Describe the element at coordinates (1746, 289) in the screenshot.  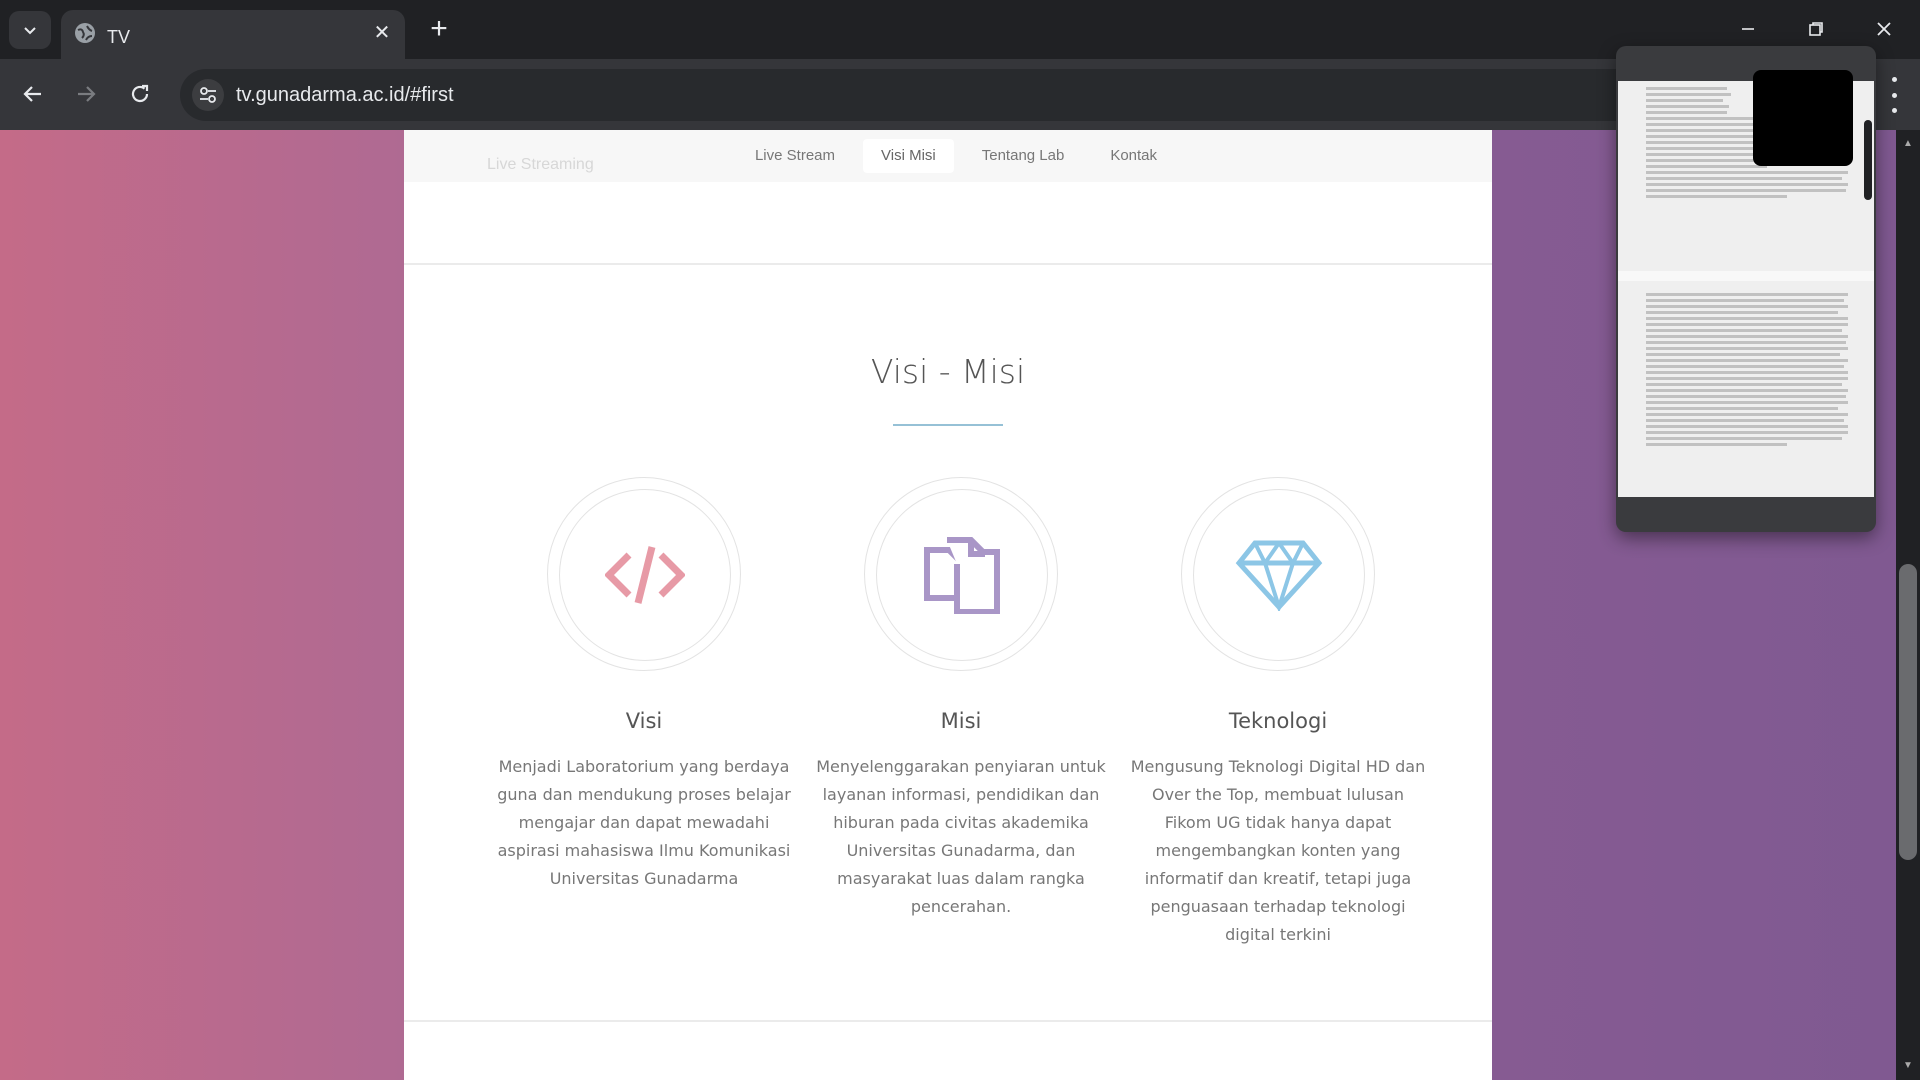
I see `picture-in-picture-window` at that location.